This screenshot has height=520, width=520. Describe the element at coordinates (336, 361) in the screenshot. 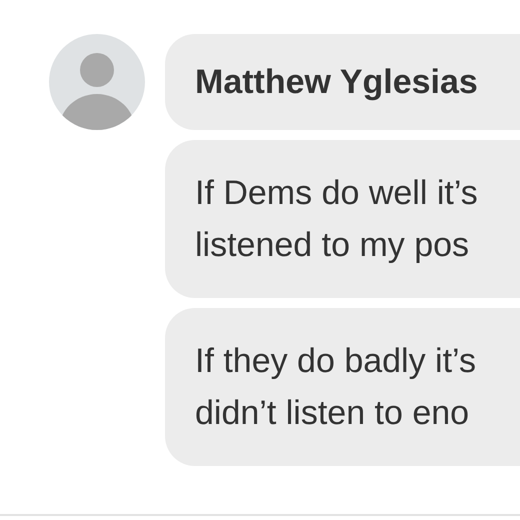

I see `message-line: If they do badly it’s` at that location.